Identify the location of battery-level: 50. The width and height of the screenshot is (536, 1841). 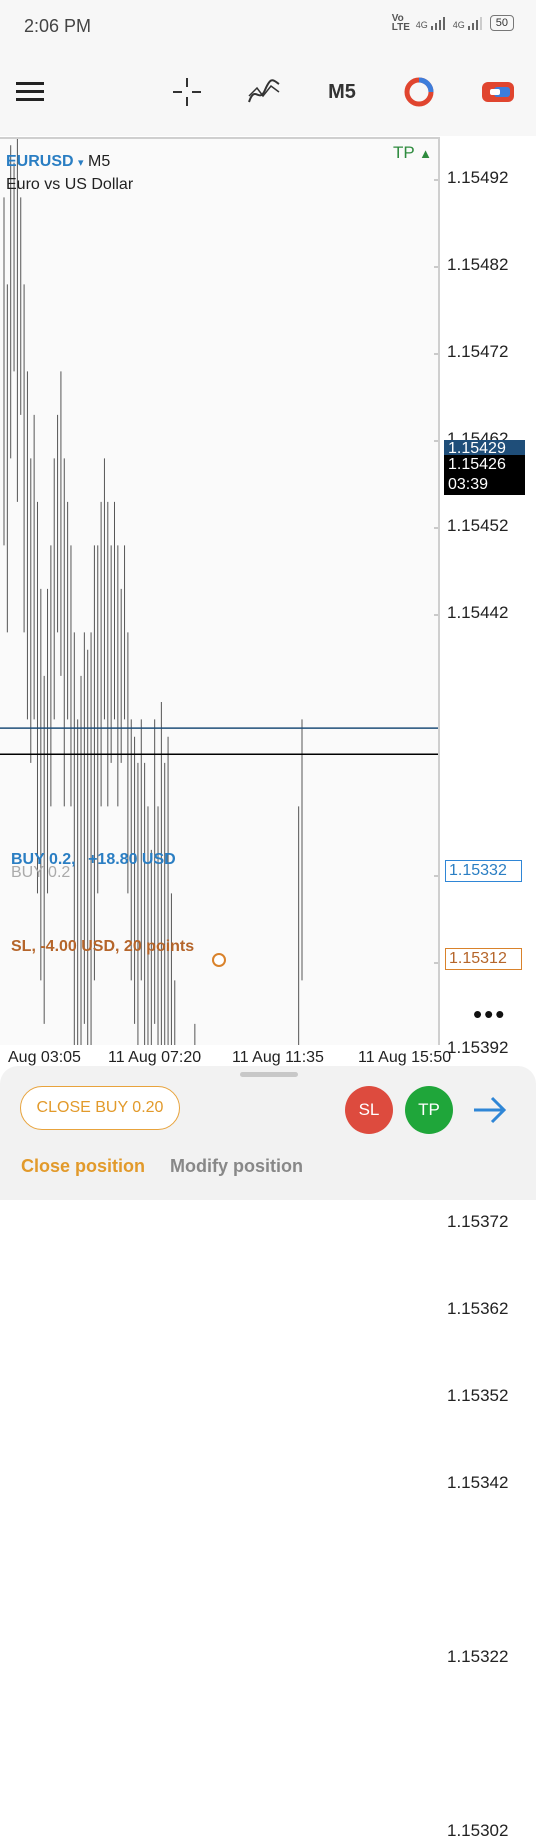
(501, 23).